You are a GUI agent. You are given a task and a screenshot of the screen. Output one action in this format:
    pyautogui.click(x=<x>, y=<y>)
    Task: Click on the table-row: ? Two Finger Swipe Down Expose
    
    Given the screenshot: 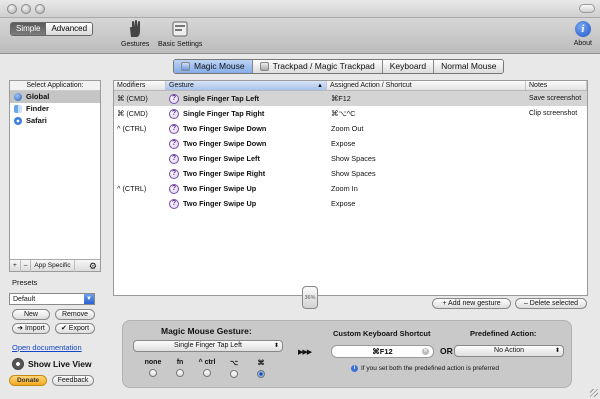 What is the action you would take?
    pyautogui.click(x=350, y=143)
    